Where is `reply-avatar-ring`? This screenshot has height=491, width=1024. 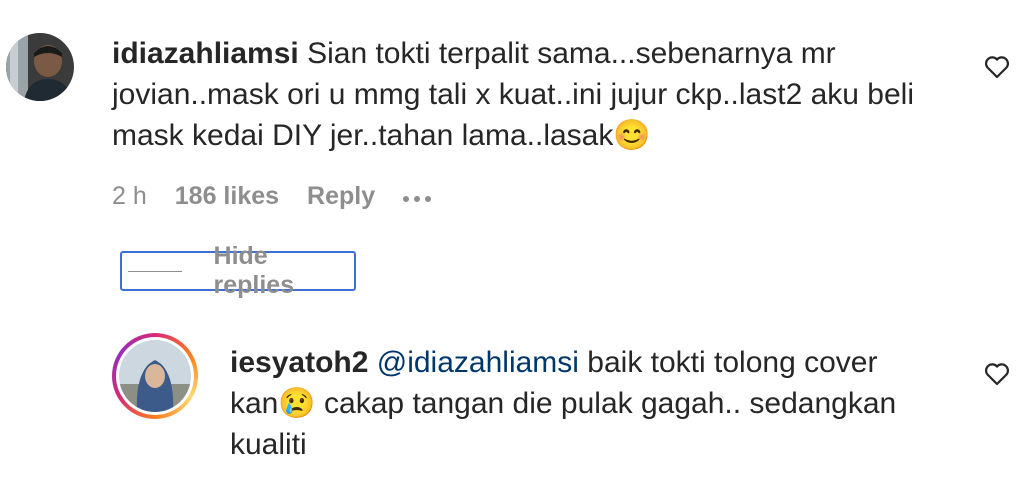
reply-avatar-ring is located at coordinates (155, 376).